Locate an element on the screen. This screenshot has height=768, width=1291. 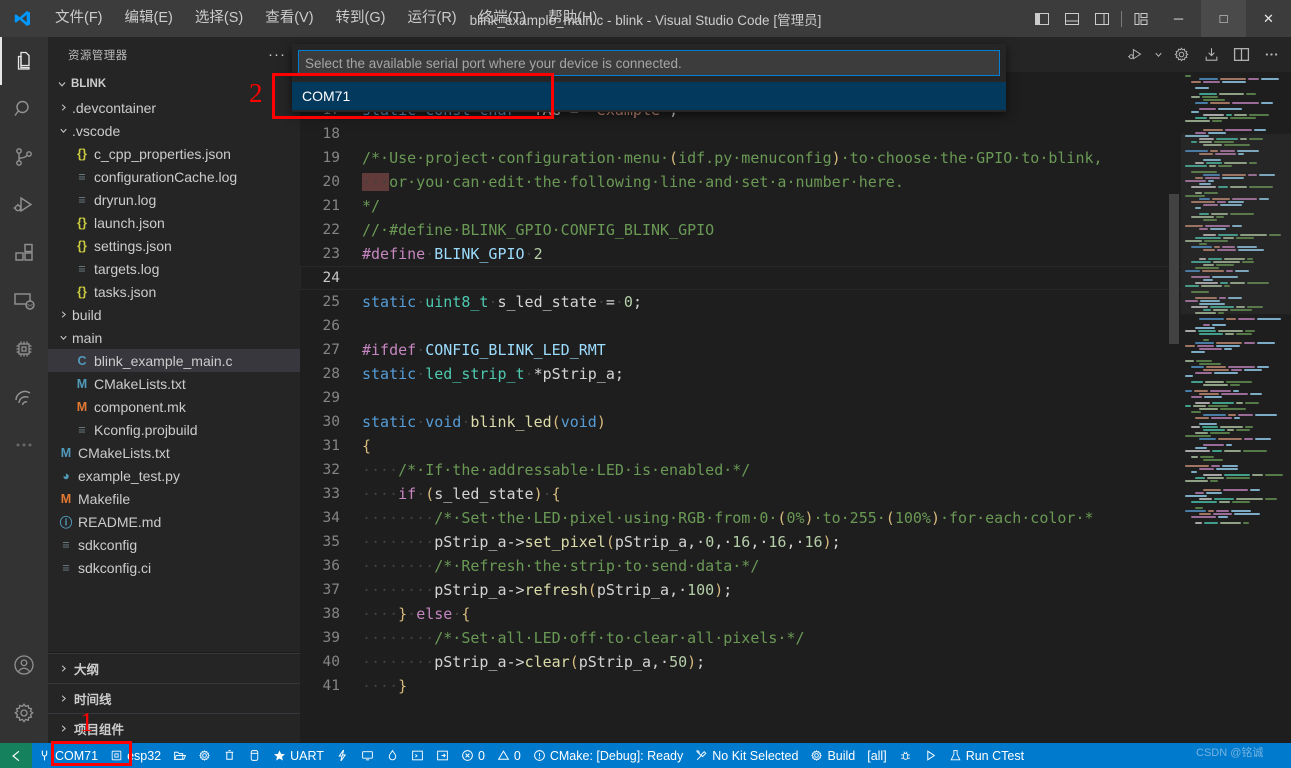
minimap-slider is located at coordinates (1236, 224).